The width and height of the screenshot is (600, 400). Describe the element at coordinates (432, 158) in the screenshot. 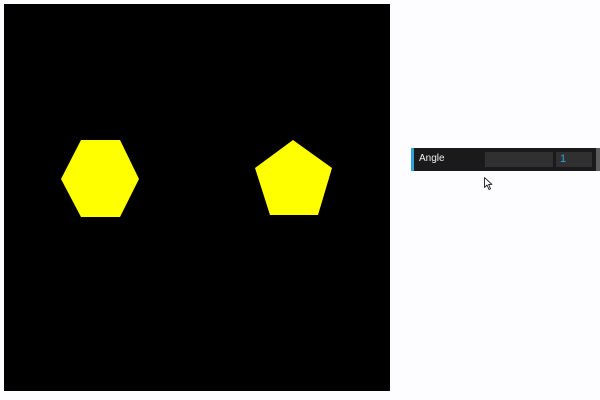

I see `angle-label: Angle` at that location.